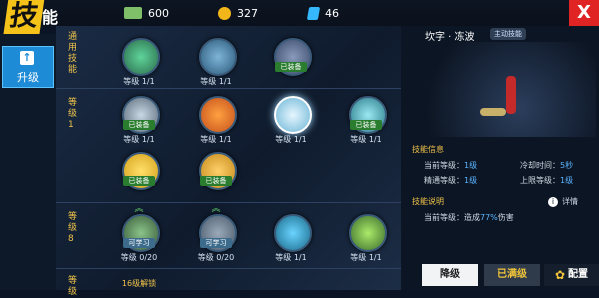  Describe the element at coordinates (28, 67) in the screenshot. I see `tab-upgrade: ↑ 升级` at that location.